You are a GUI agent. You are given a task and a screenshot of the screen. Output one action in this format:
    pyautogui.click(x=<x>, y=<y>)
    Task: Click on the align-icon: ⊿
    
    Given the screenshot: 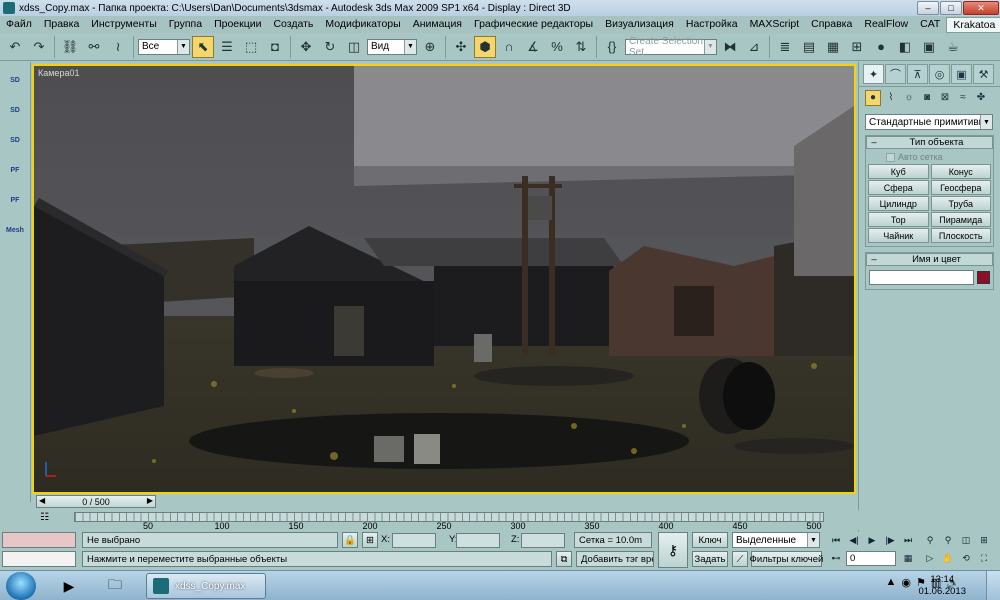 What is the action you would take?
    pyautogui.click(x=754, y=47)
    